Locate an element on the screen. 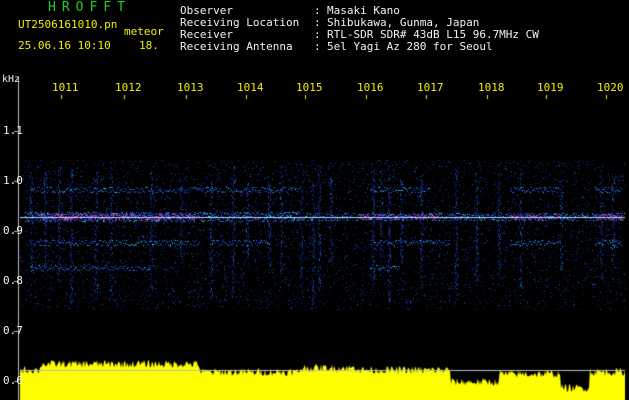  filename-label: UT2506161010.pn is located at coordinates (68, 24).